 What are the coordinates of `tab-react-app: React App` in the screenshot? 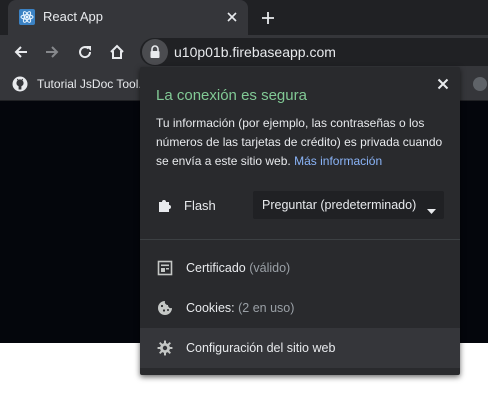 It's located at (128, 17).